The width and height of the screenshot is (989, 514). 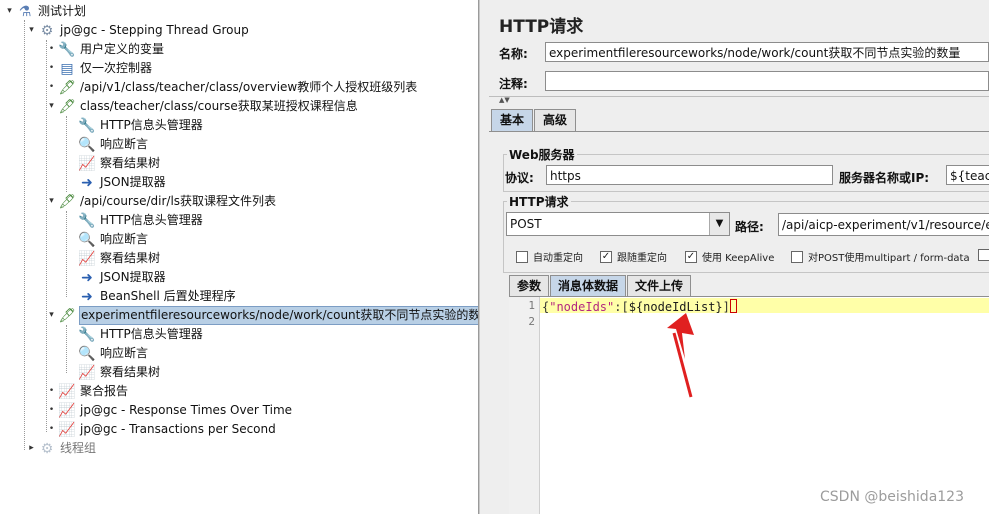 What do you see at coordinates (659, 285) in the screenshot?
I see `tab-file-upload: 文件上传` at bounding box center [659, 285].